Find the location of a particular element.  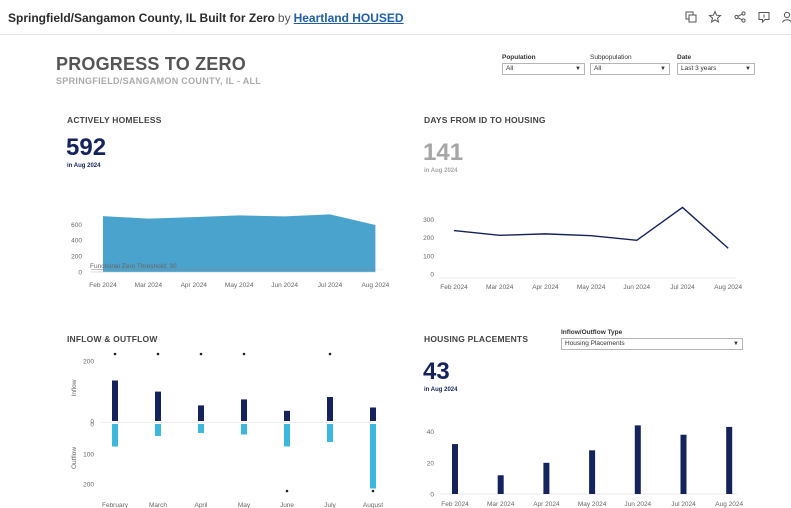

actively-homeless-sub: in Aug 2024 is located at coordinates (84, 166).